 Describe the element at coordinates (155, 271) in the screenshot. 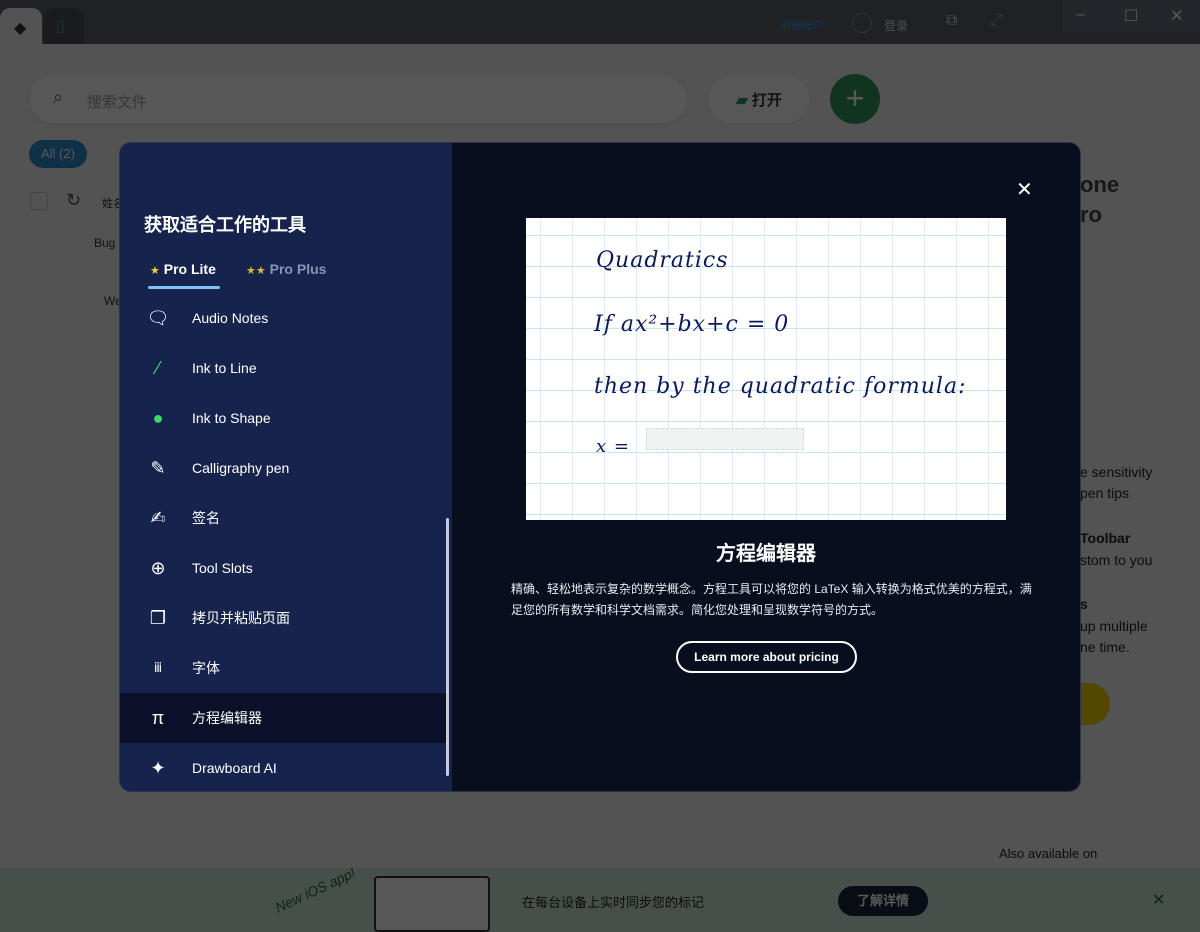

I see `star-icon: ★` at that location.